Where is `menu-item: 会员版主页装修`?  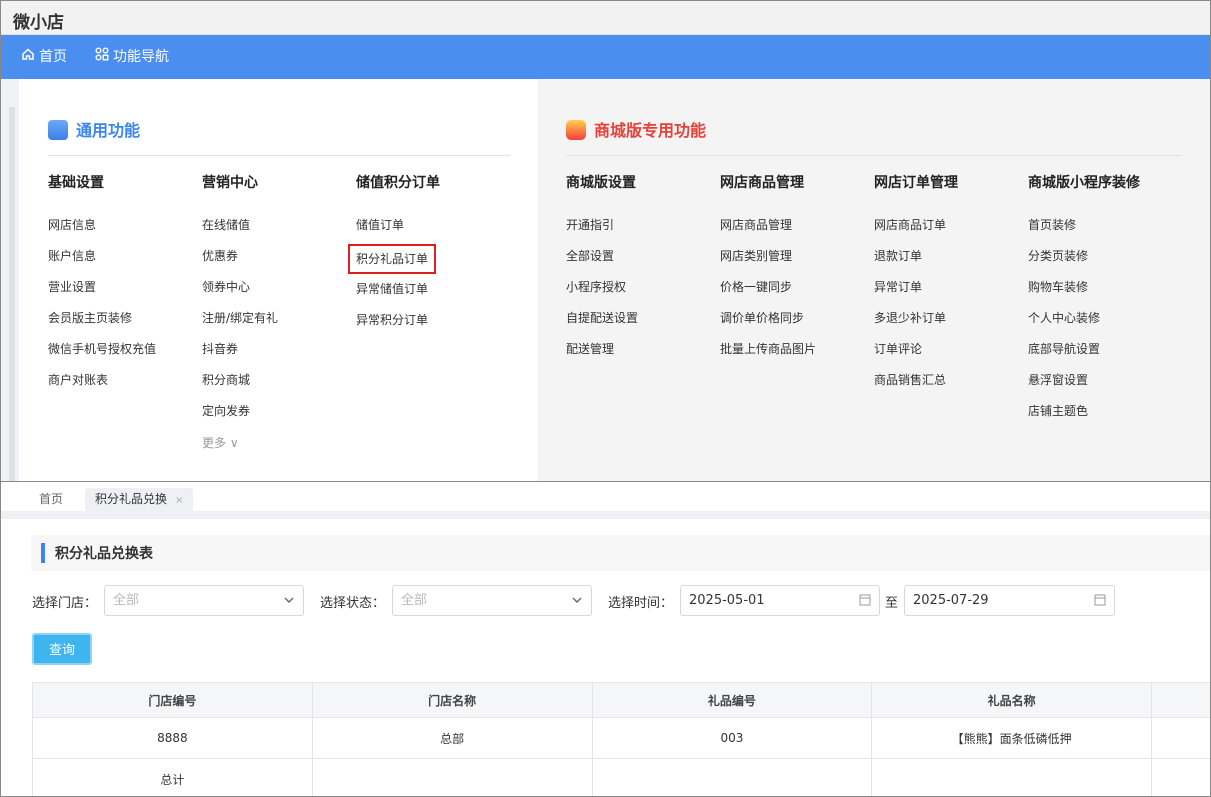
menu-item: 会员版主页装修 is located at coordinates (102, 325).